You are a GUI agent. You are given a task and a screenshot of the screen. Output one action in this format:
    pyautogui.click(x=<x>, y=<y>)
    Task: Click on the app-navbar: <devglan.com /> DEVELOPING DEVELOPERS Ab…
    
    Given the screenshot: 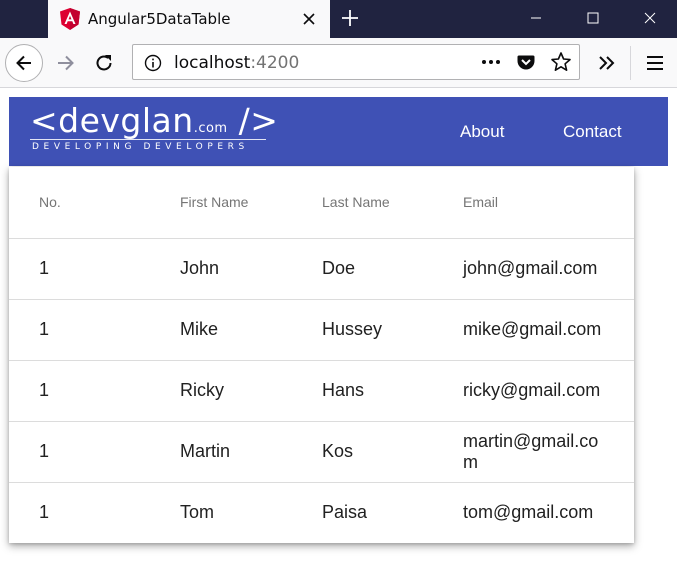 What is the action you would take?
    pyautogui.click(x=338, y=131)
    